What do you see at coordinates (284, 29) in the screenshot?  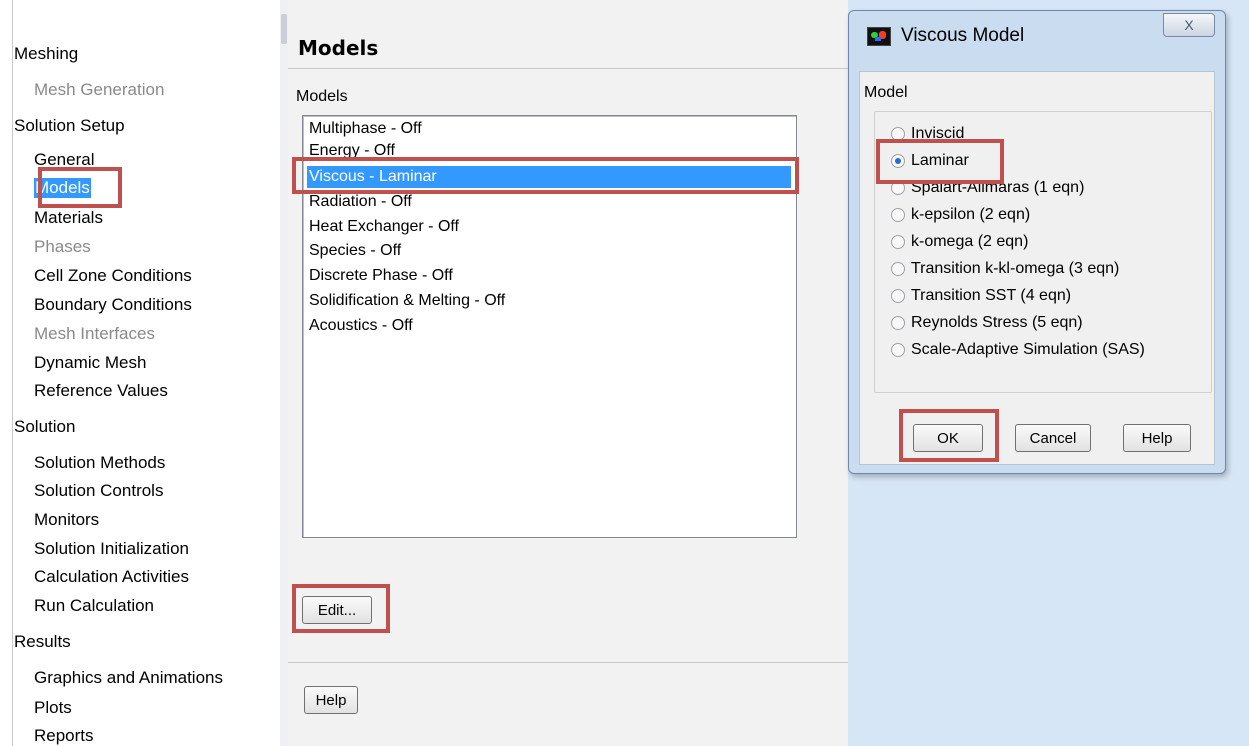 I see `scrollbar-thumb` at bounding box center [284, 29].